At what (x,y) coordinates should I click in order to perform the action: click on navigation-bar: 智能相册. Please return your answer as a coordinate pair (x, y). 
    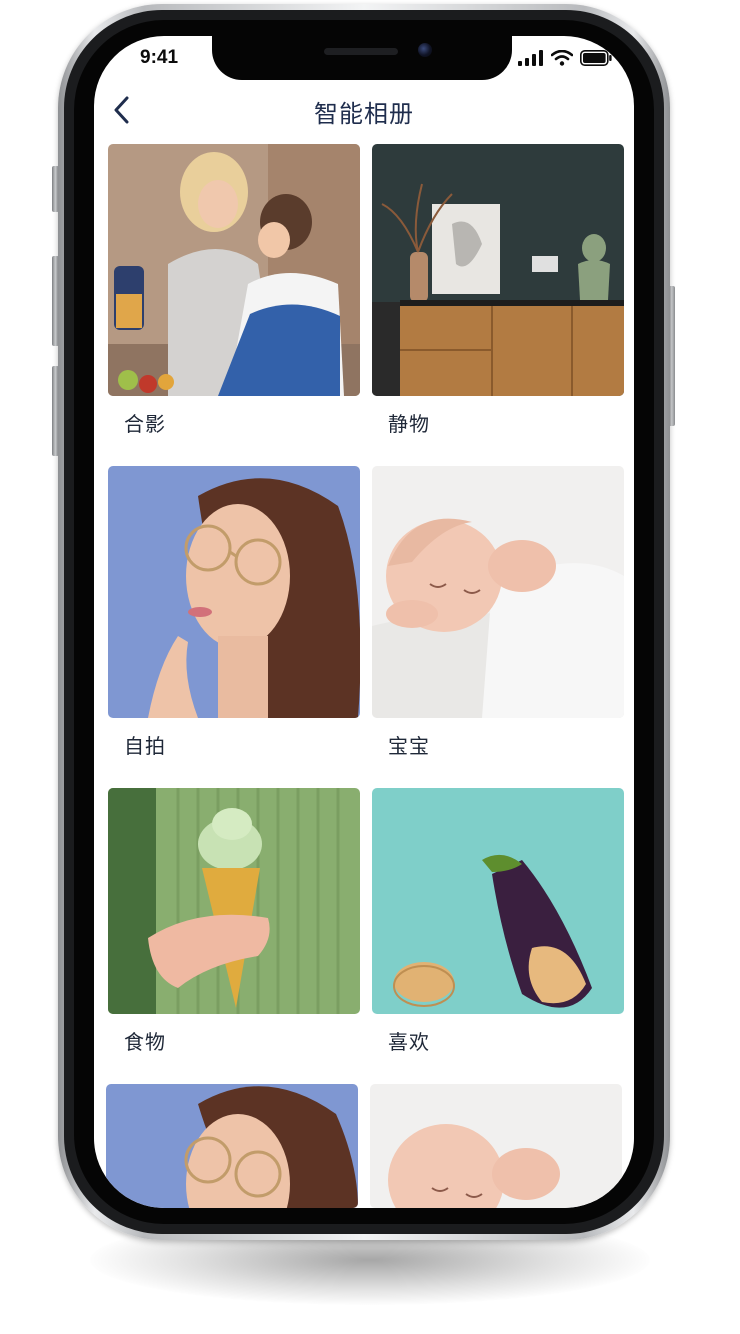
    Looking at the image, I should click on (364, 109).